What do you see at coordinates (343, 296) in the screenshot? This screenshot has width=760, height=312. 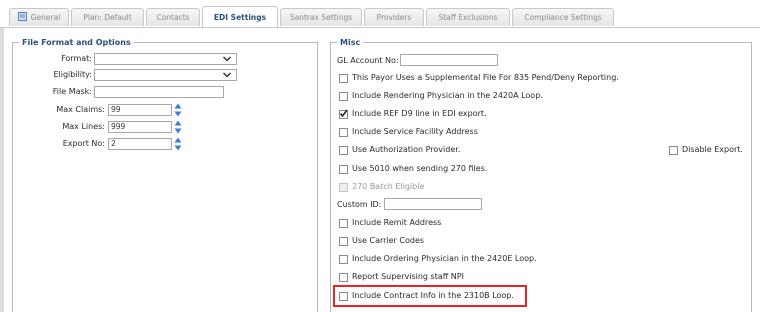 I see `contract-info-checkbox` at bounding box center [343, 296].